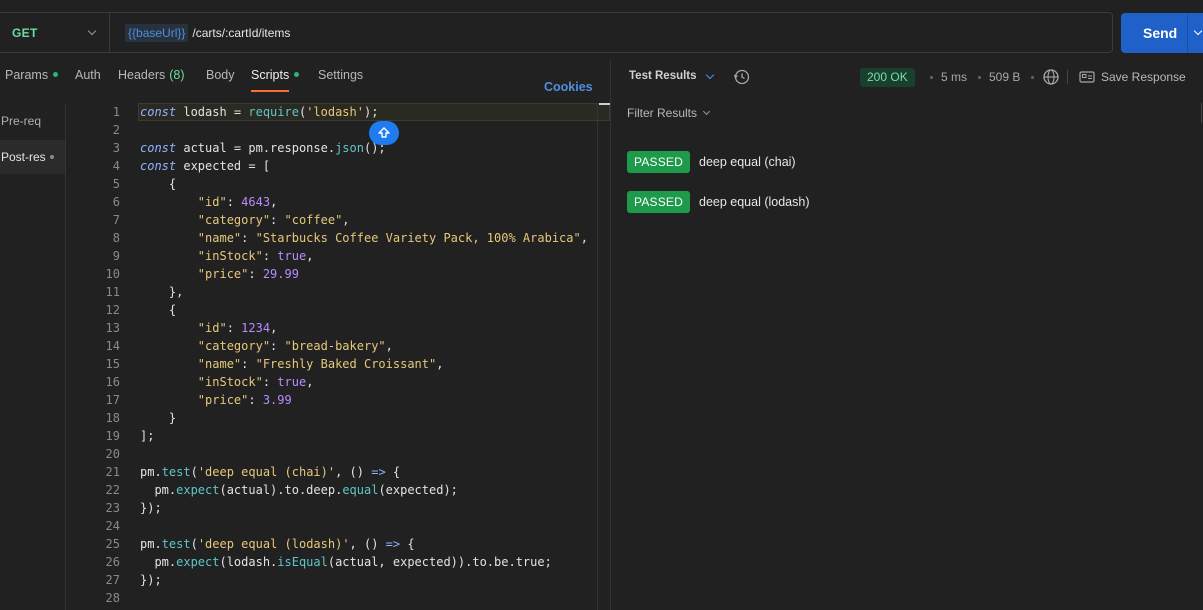 The height and width of the screenshot is (610, 1203). I want to click on tab-settings: Settings, so click(340, 75).